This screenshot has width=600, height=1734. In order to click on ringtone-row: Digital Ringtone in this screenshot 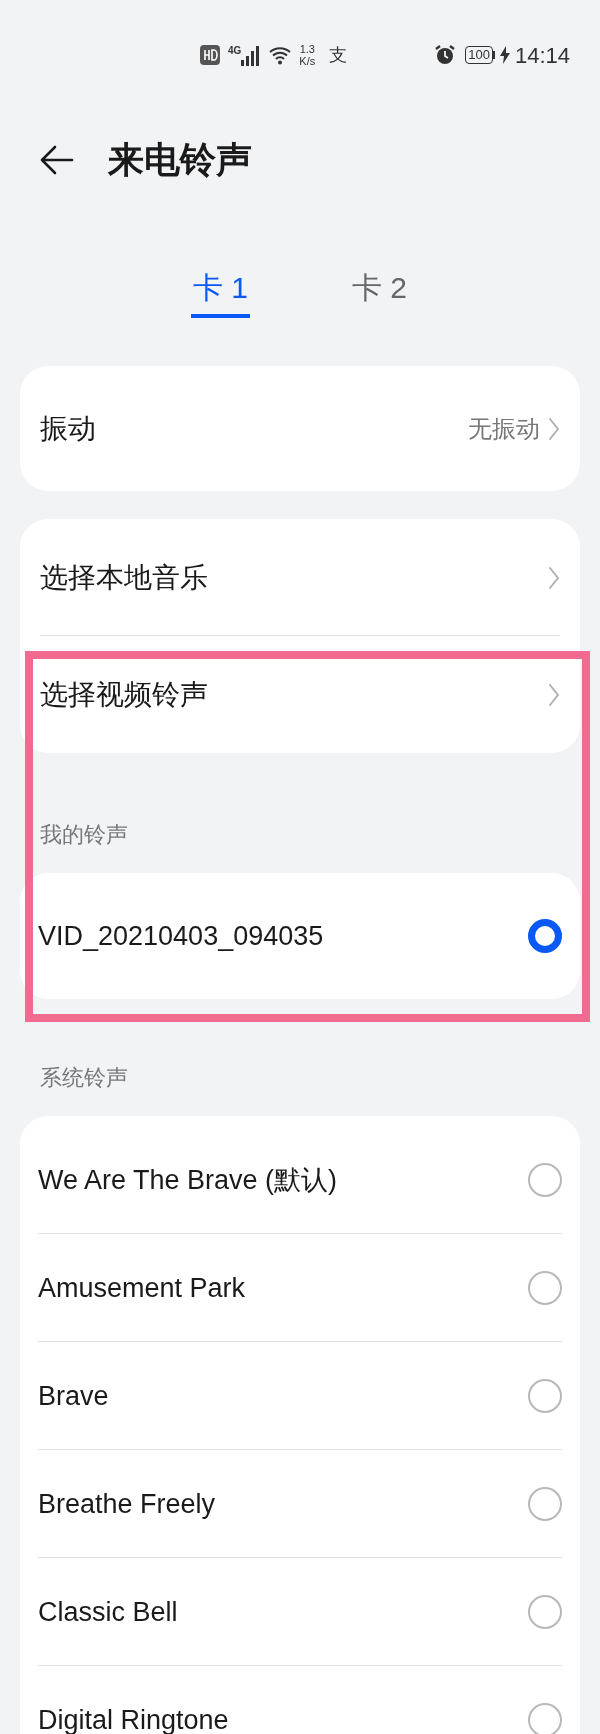, I will do `click(300, 1700)`.